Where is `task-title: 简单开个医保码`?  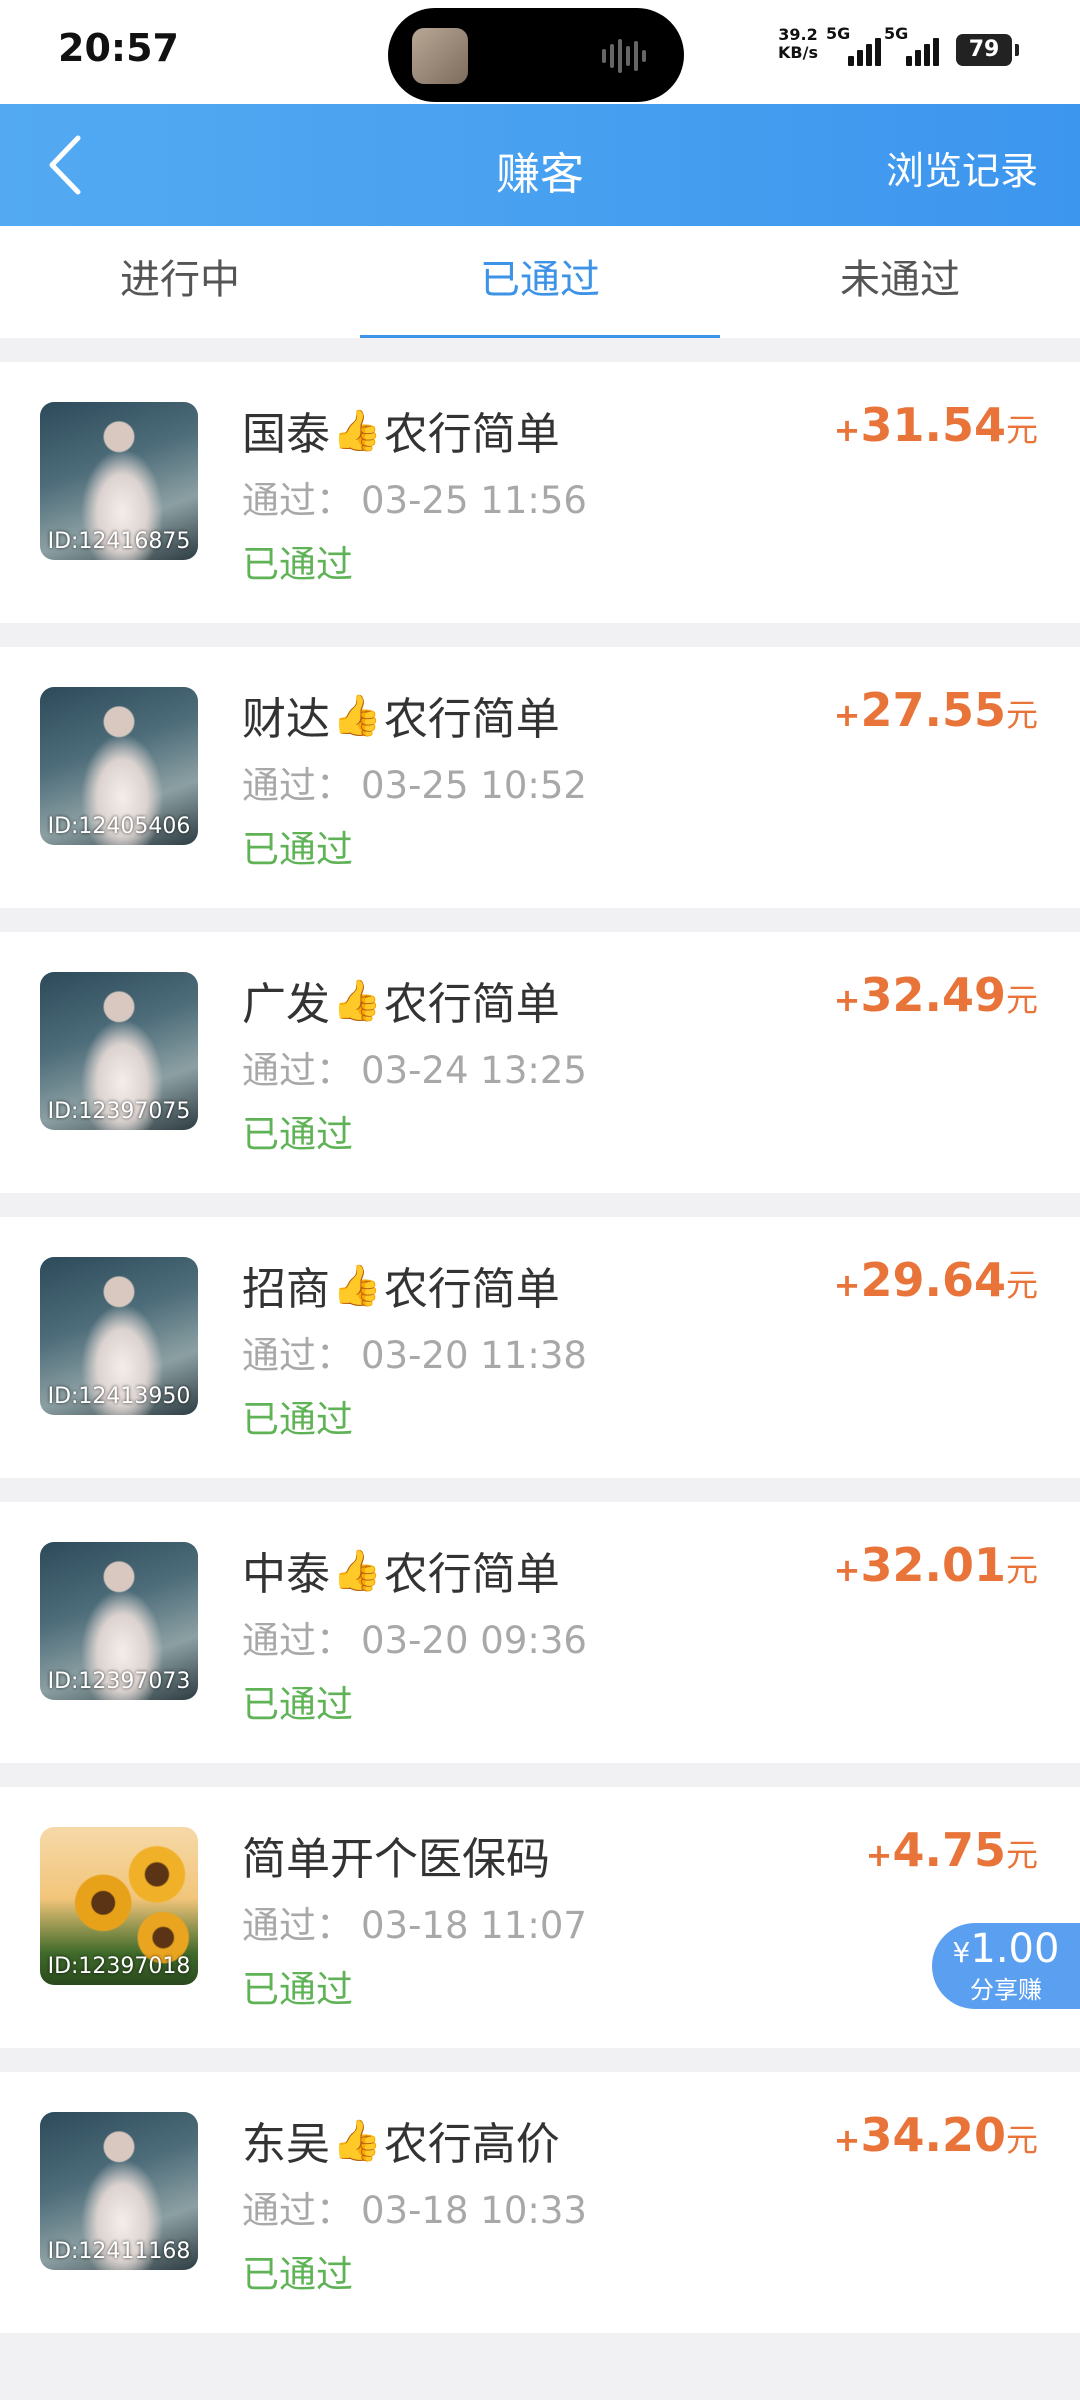
task-title: 简单开个医保码 is located at coordinates (396, 1855).